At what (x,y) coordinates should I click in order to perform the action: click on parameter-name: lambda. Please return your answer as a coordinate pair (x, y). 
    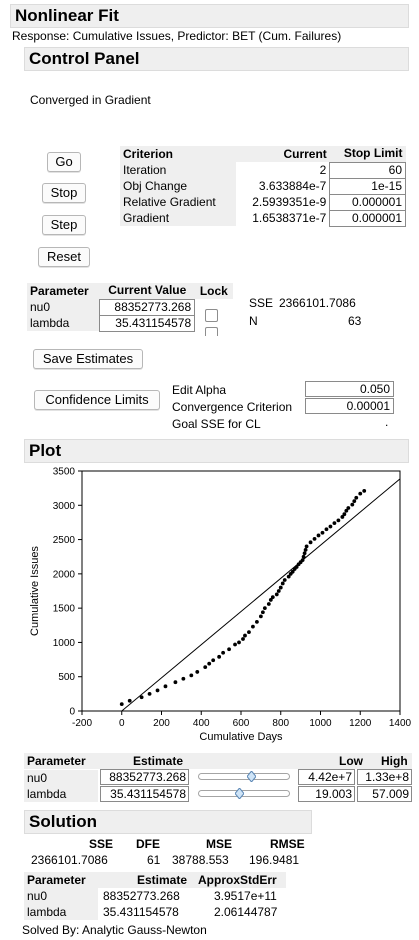
    Looking at the image, I should click on (47, 912).